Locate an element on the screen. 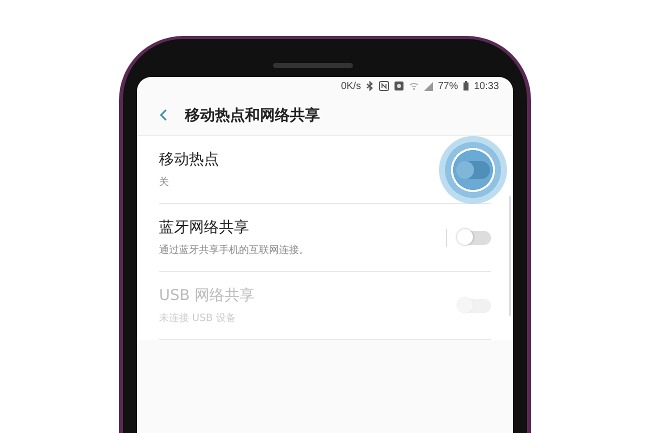  setting-title: 蓝牙网络共享 is located at coordinates (204, 227).